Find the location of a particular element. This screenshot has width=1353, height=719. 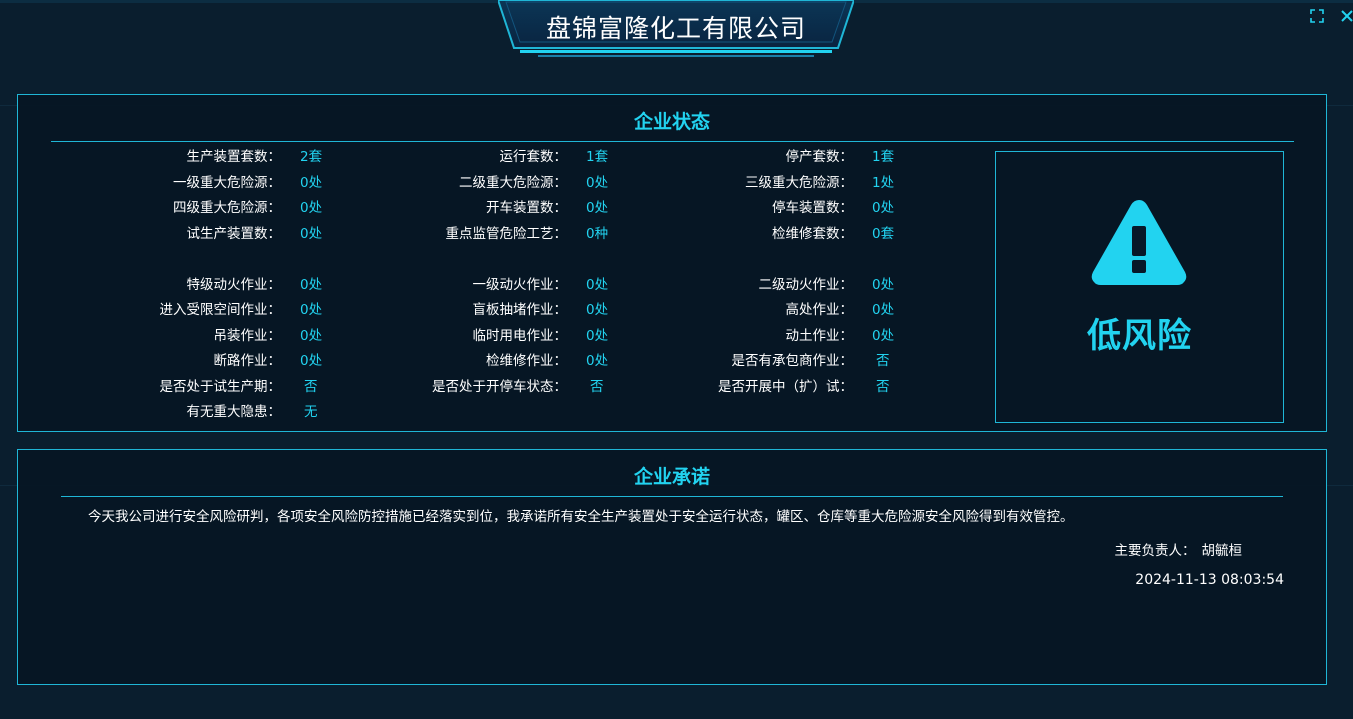

risk-level-text: 低风险 is located at coordinates (1139, 336).